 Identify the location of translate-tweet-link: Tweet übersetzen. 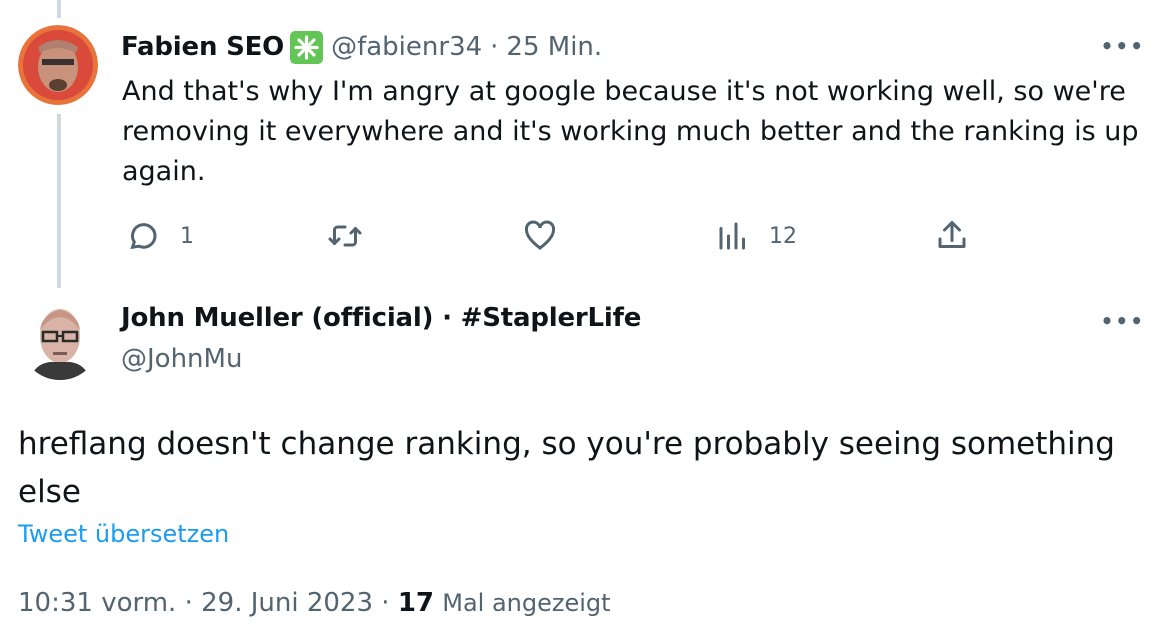
(123, 534).